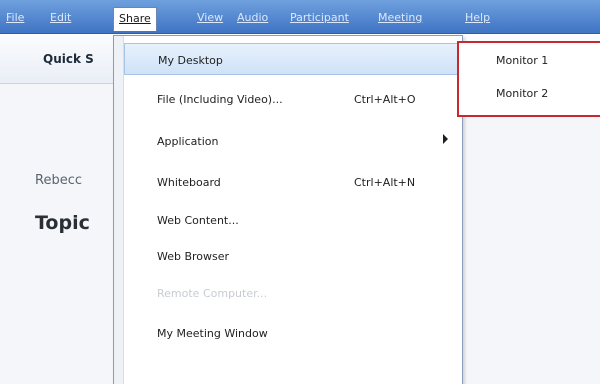 This screenshot has height=384, width=600. What do you see at coordinates (60, 18) in the screenshot?
I see `menu-edit: Edit` at bounding box center [60, 18].